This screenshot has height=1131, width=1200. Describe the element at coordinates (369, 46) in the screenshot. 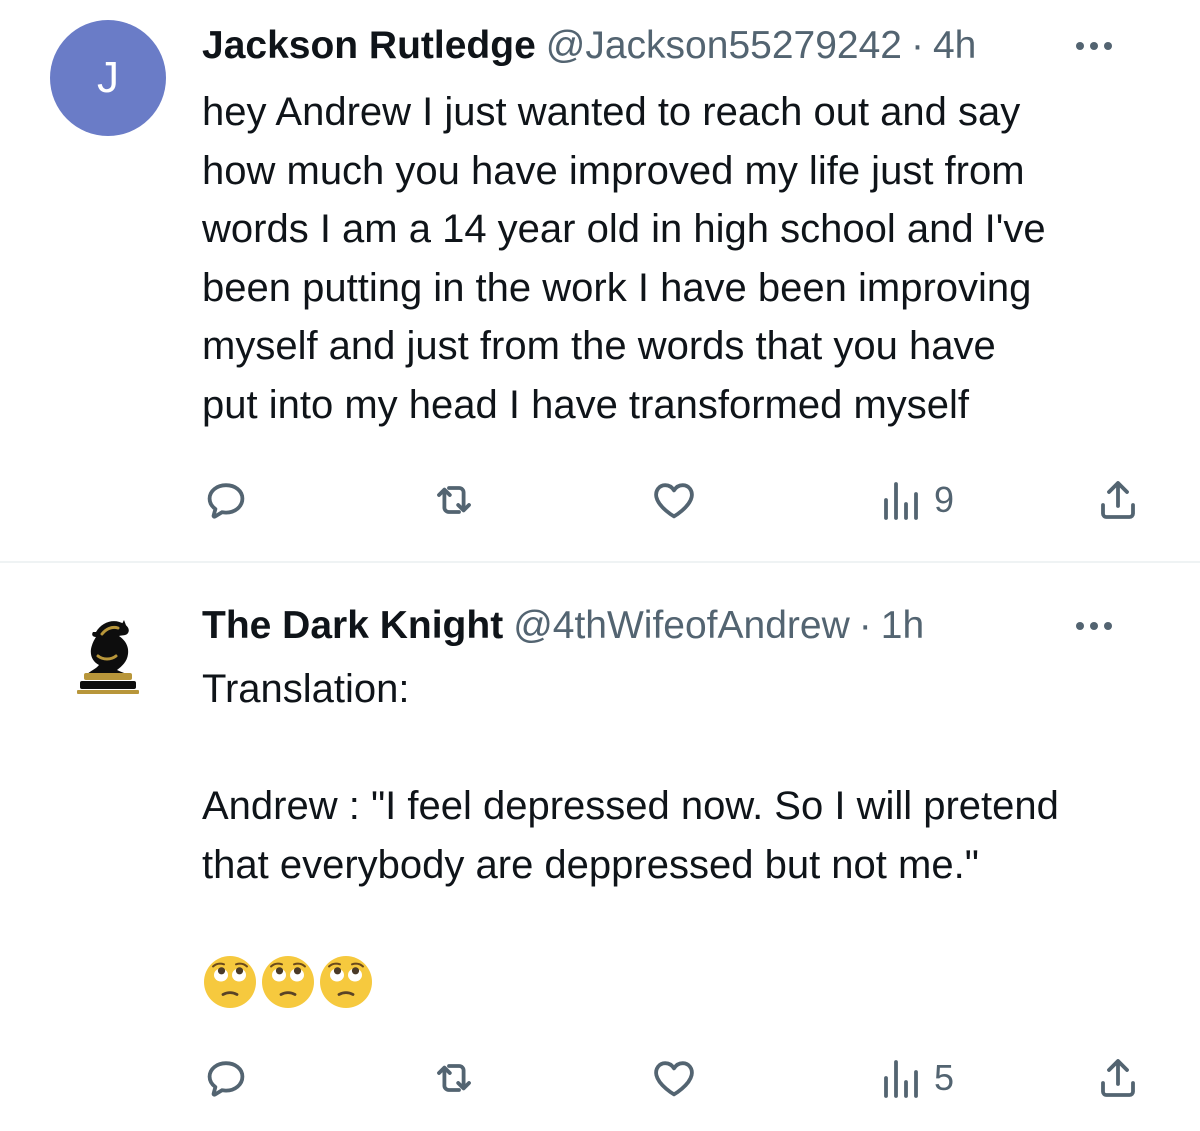

I see `display-name: Jackson Rutledge` at that location.